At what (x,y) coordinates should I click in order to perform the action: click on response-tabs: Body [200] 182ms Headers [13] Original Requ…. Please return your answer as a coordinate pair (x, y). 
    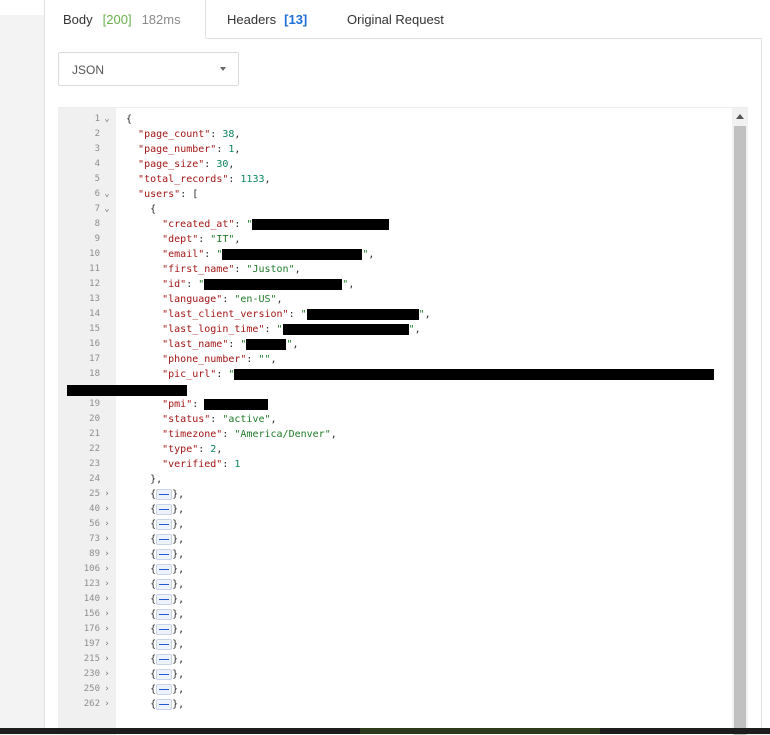
    Looking at the image, I should click on (407, 19).